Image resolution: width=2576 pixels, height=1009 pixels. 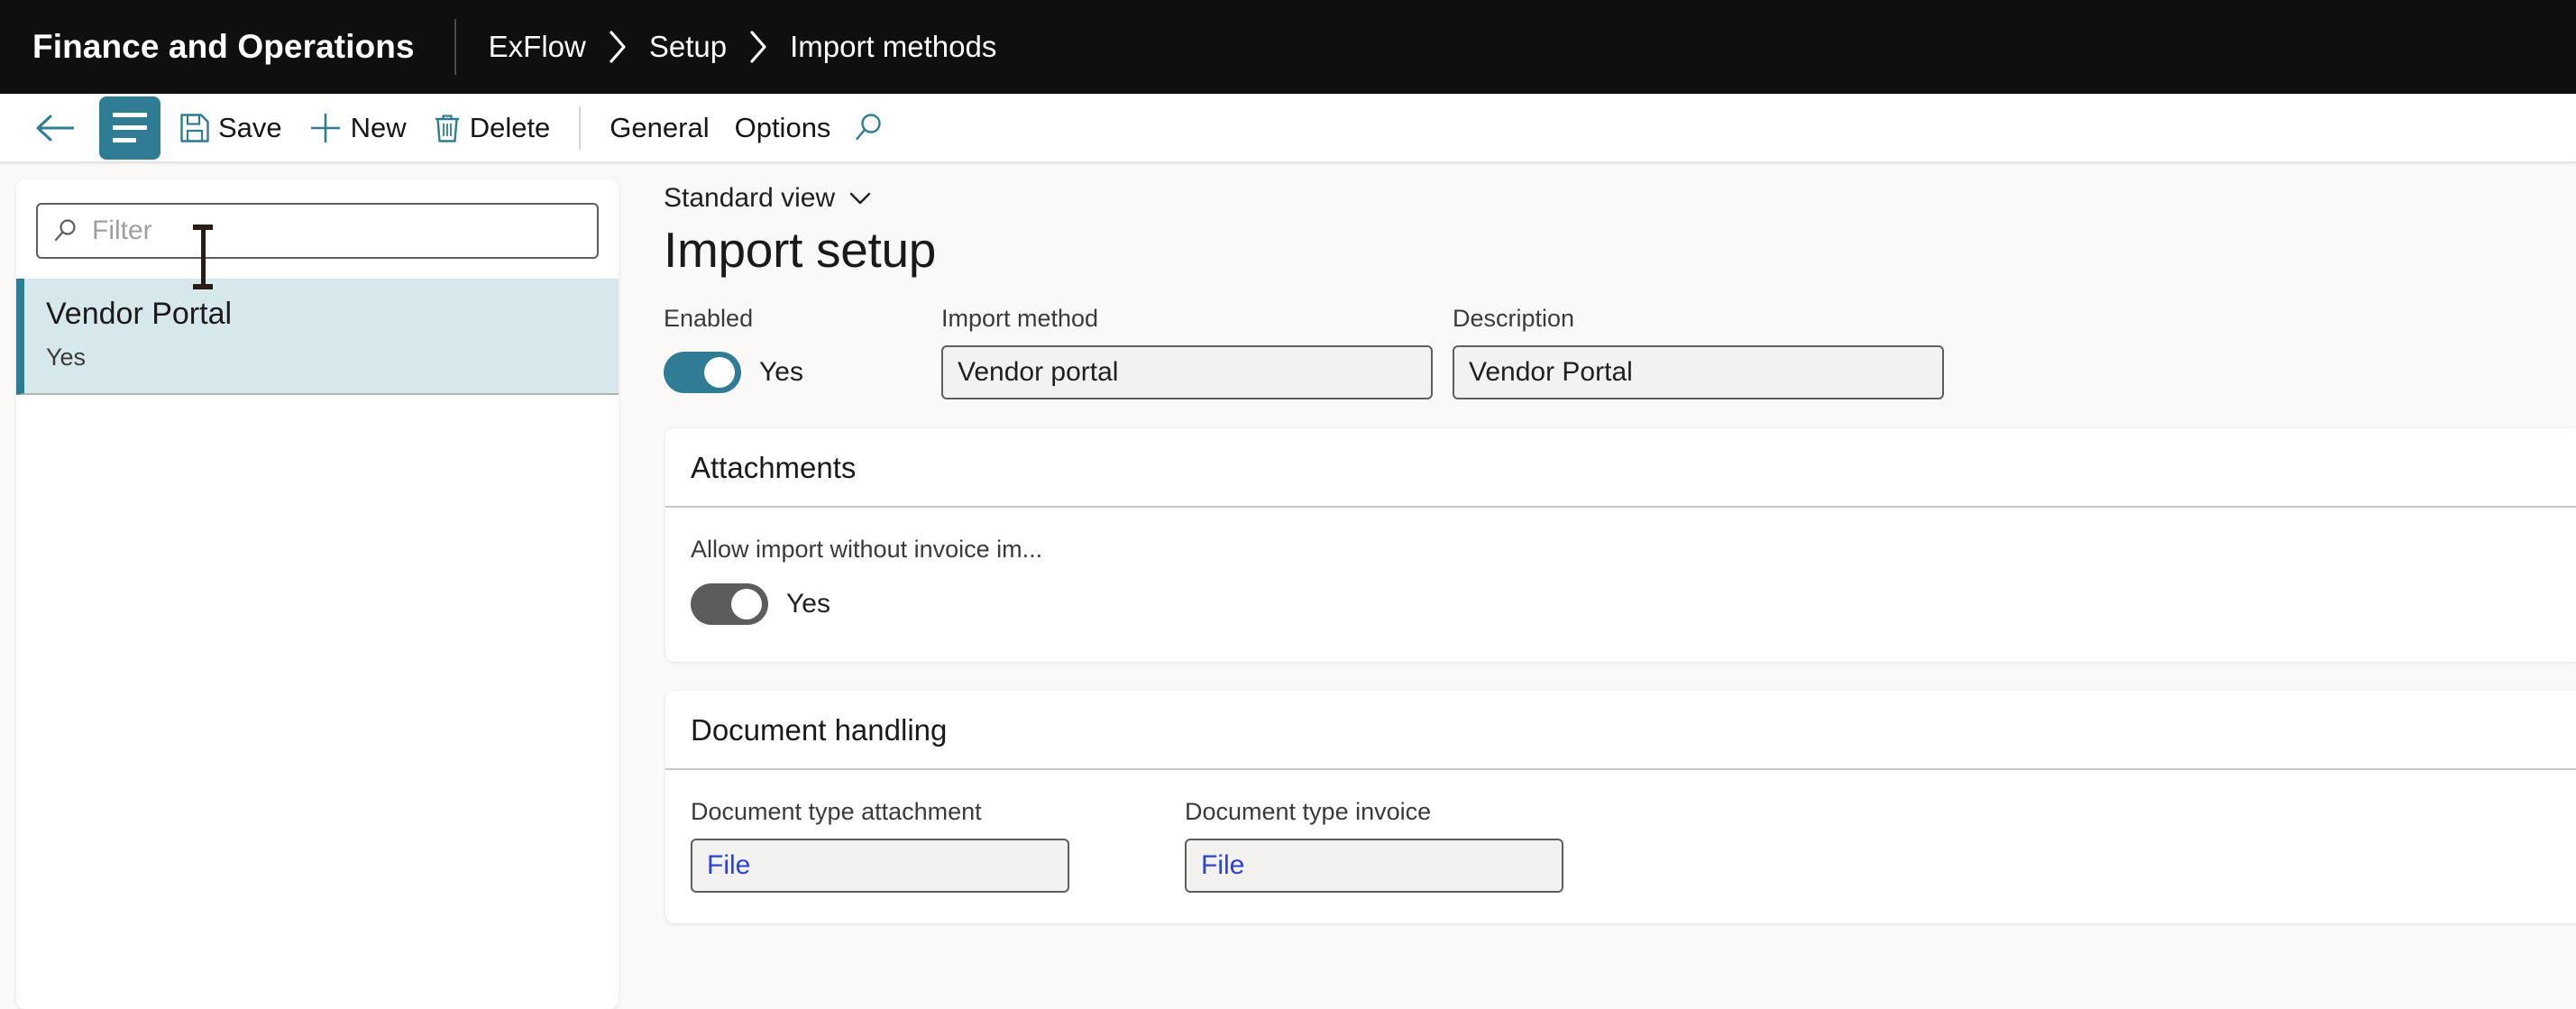 I want to click on document-handling-section-header: Document handling, so click(x=1620, y=730).